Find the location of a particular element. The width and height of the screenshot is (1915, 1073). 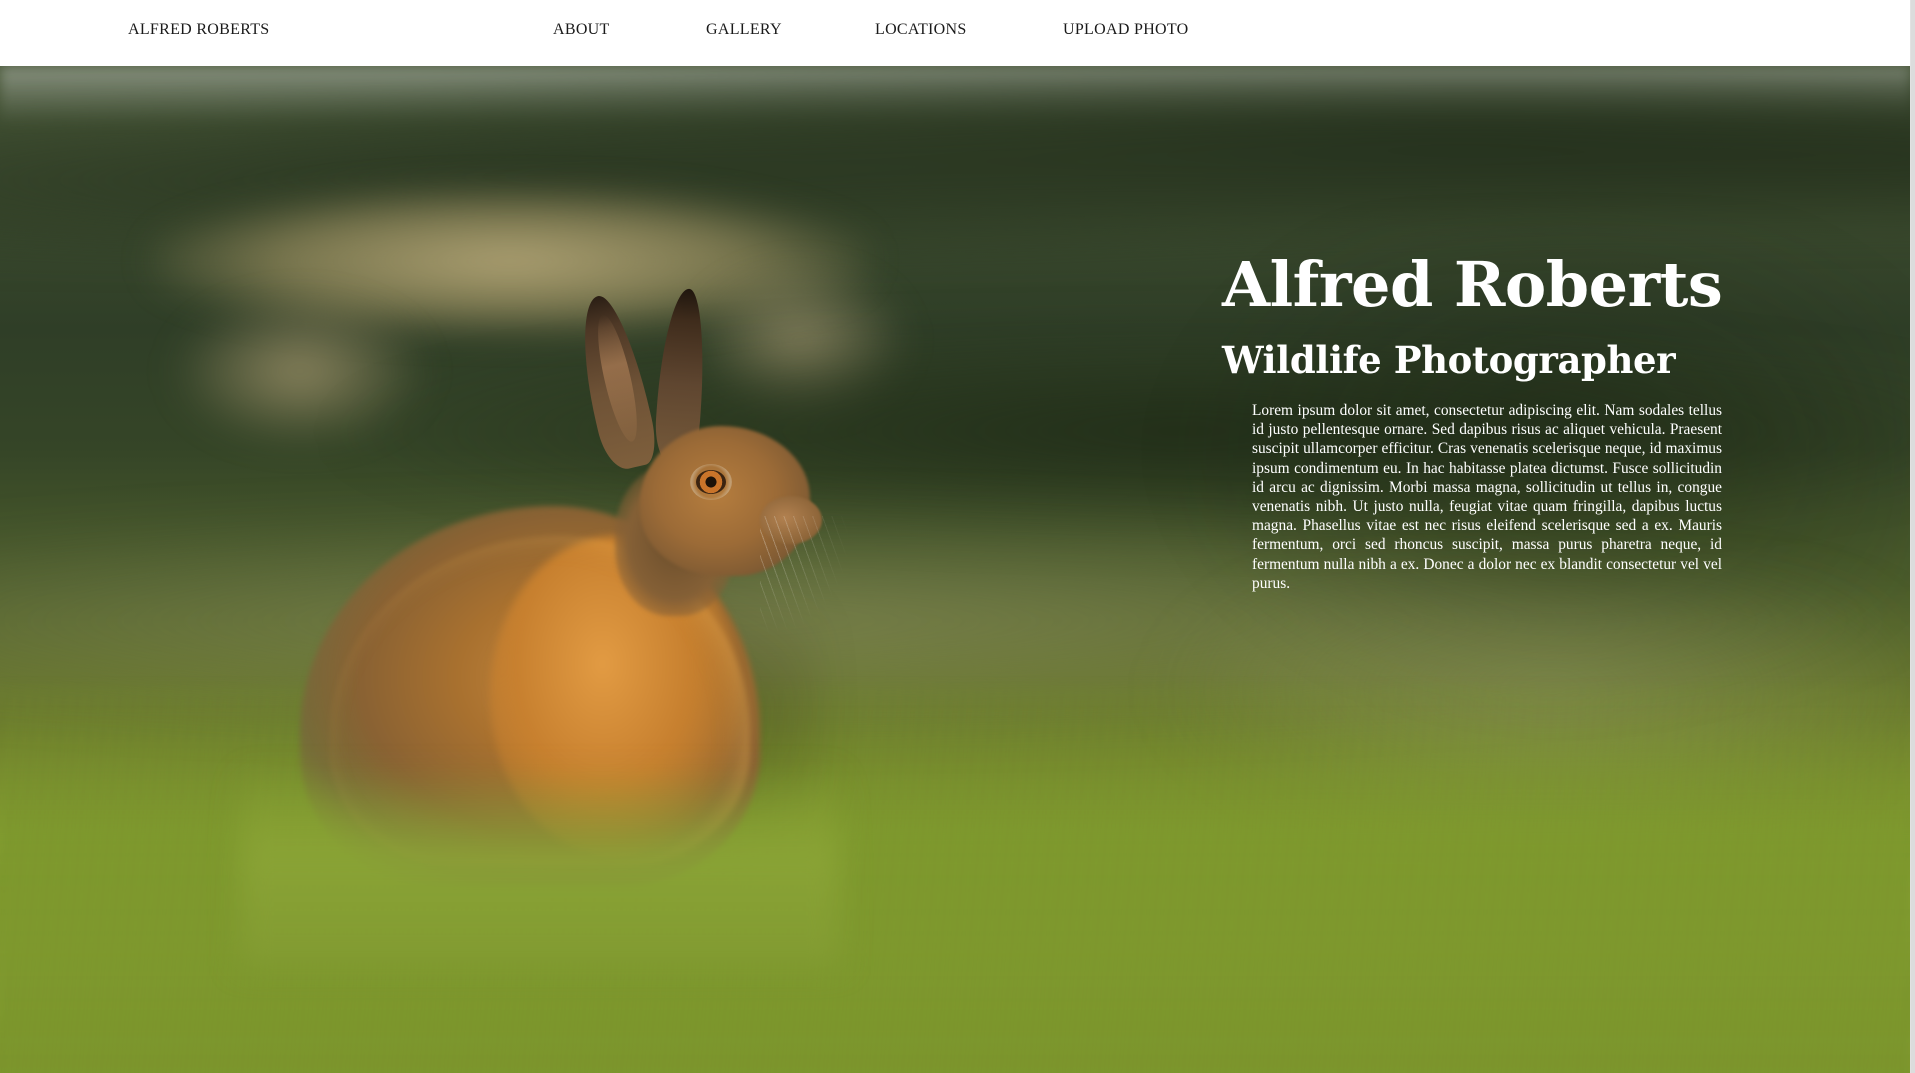

nav-link-upload-photo: UPLOAD PHOTO is located at coordinates (1126, 30).